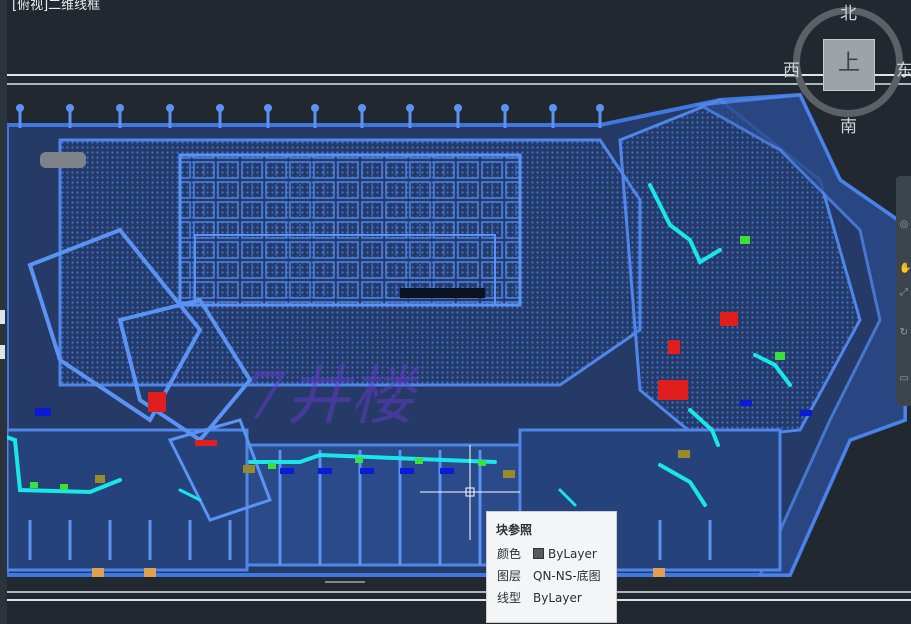 This screenshot has width=911, height=624. I want to click on full-navigation-wheel-icon: ◎, so click(904, 225).